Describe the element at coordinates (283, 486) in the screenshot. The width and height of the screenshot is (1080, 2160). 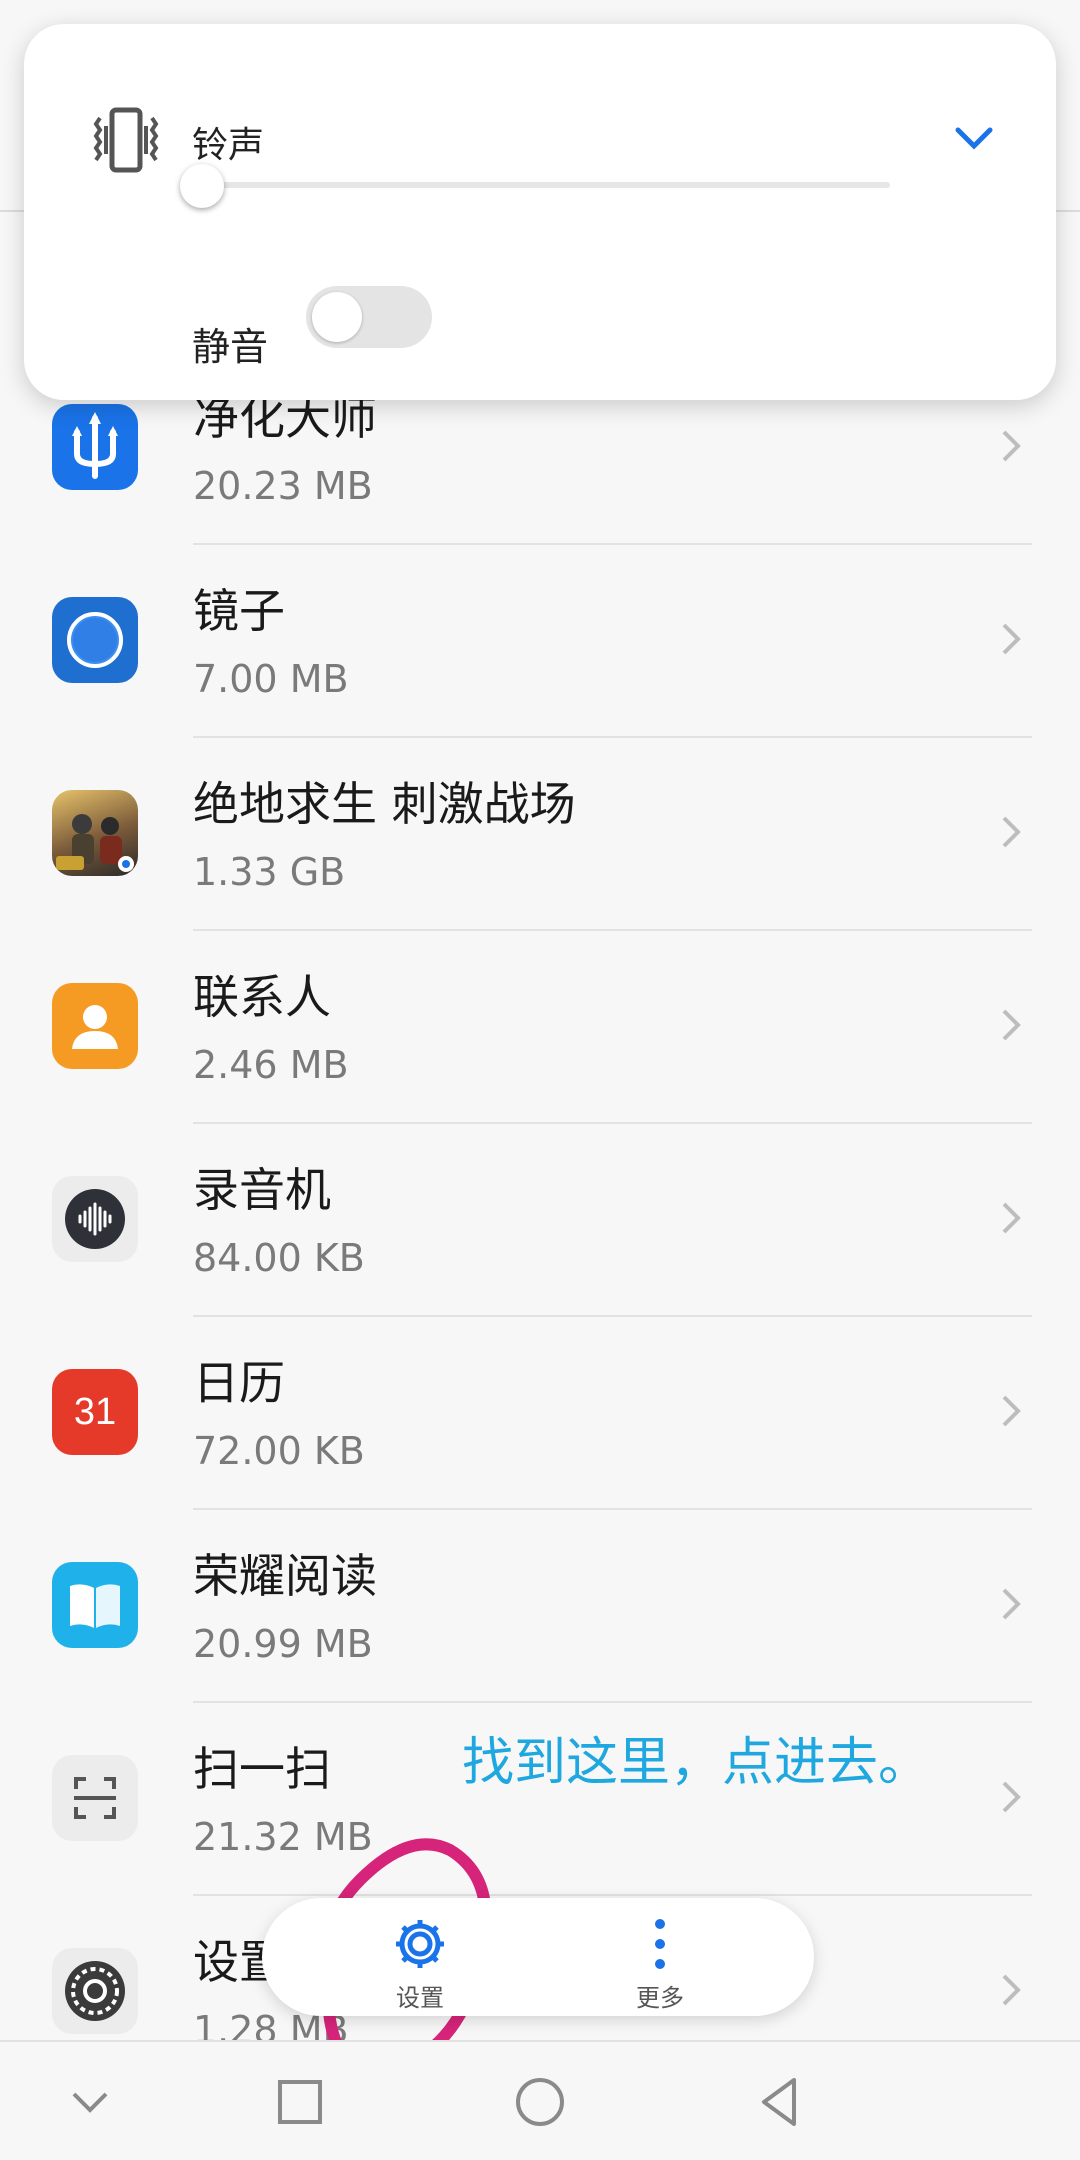
I see `app-size: 20.23 MB` at that location.